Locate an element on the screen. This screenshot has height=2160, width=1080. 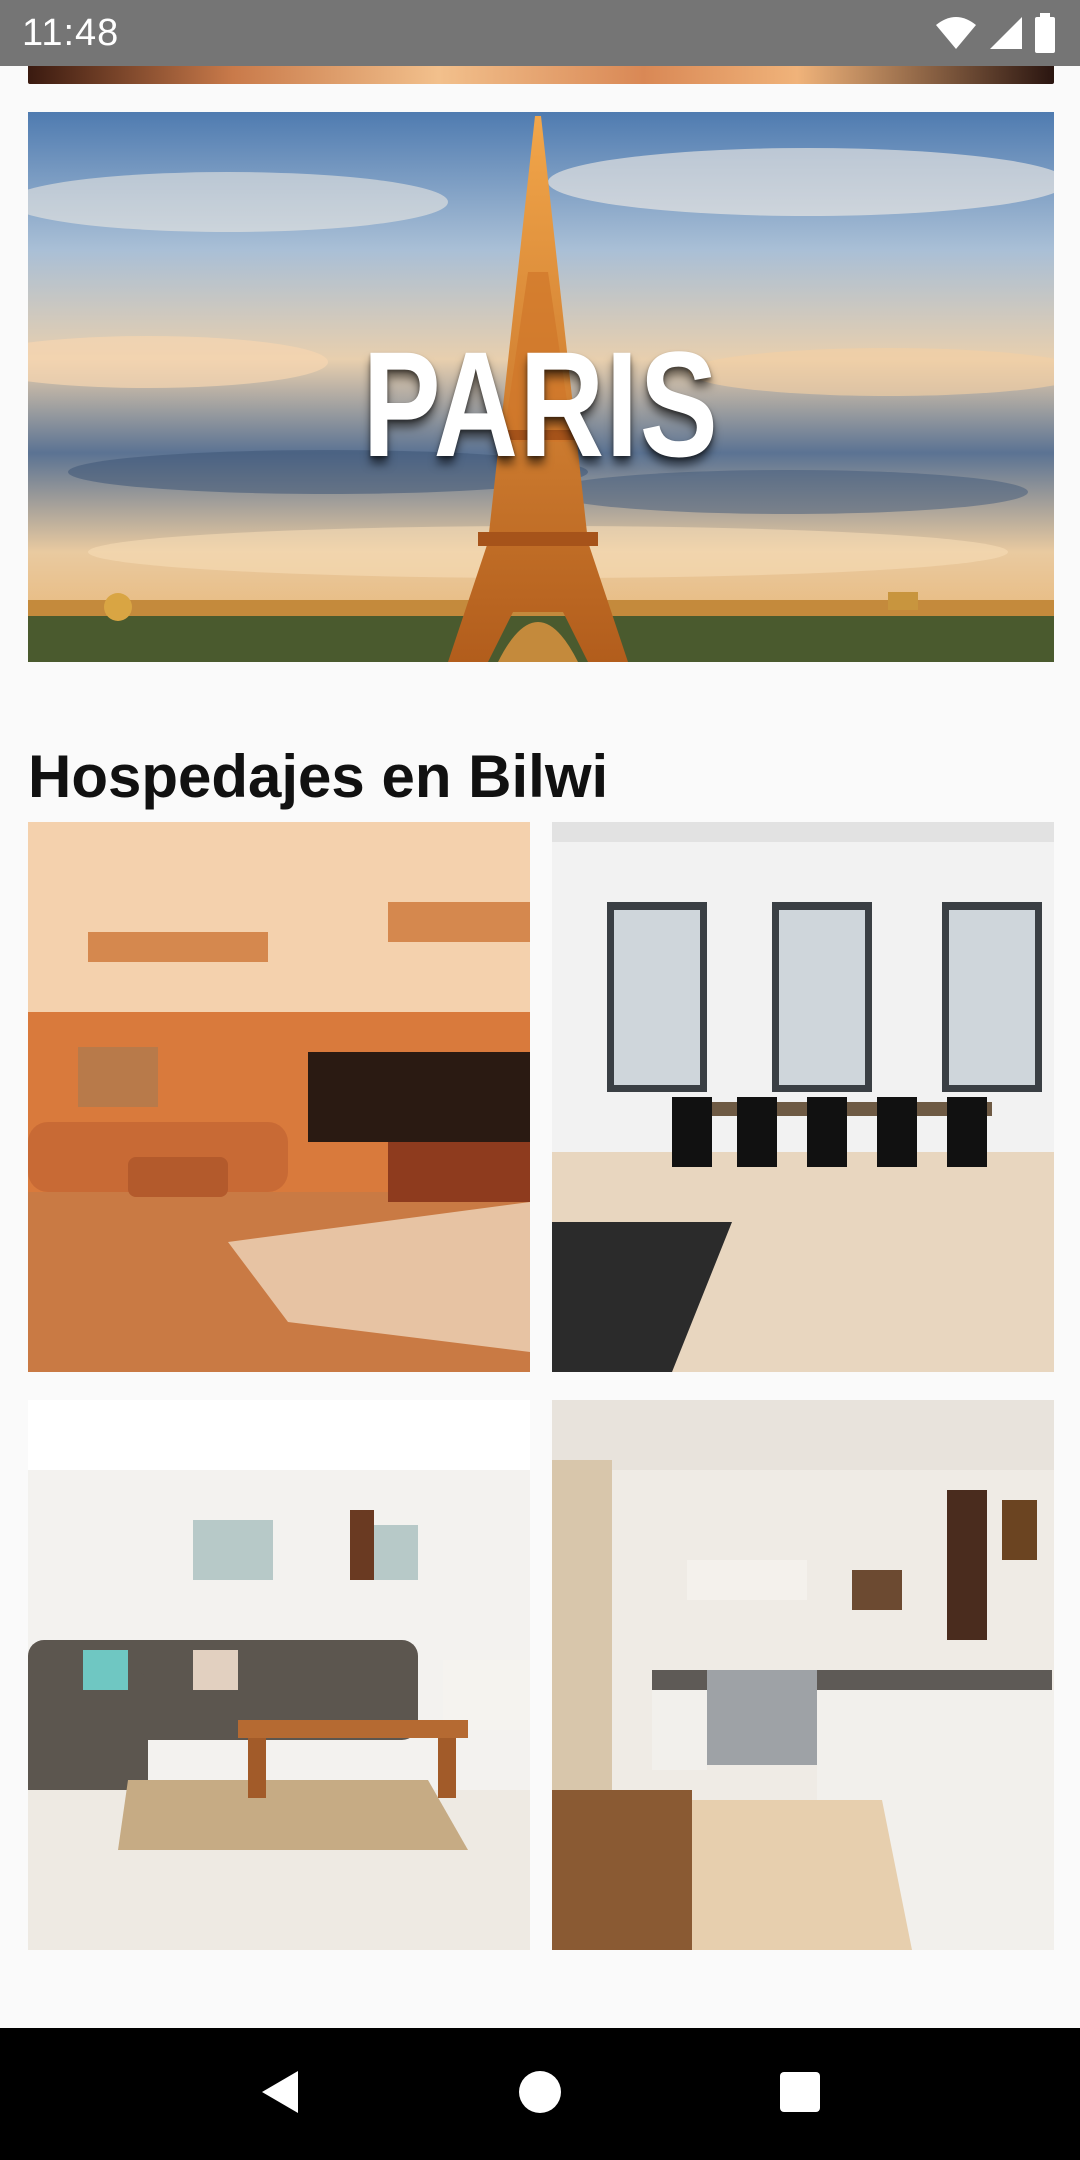
recents-icon is located at coordinates (800, 2094).